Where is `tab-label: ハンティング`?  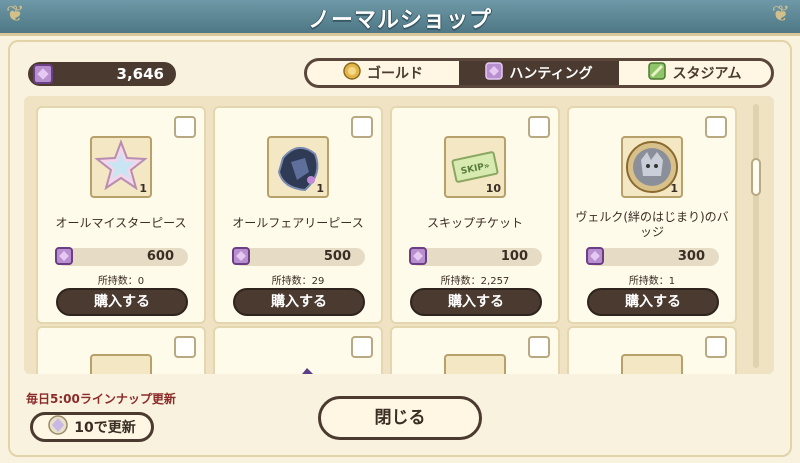
tab-label: ハンティング is located at coordinates (551, 74).